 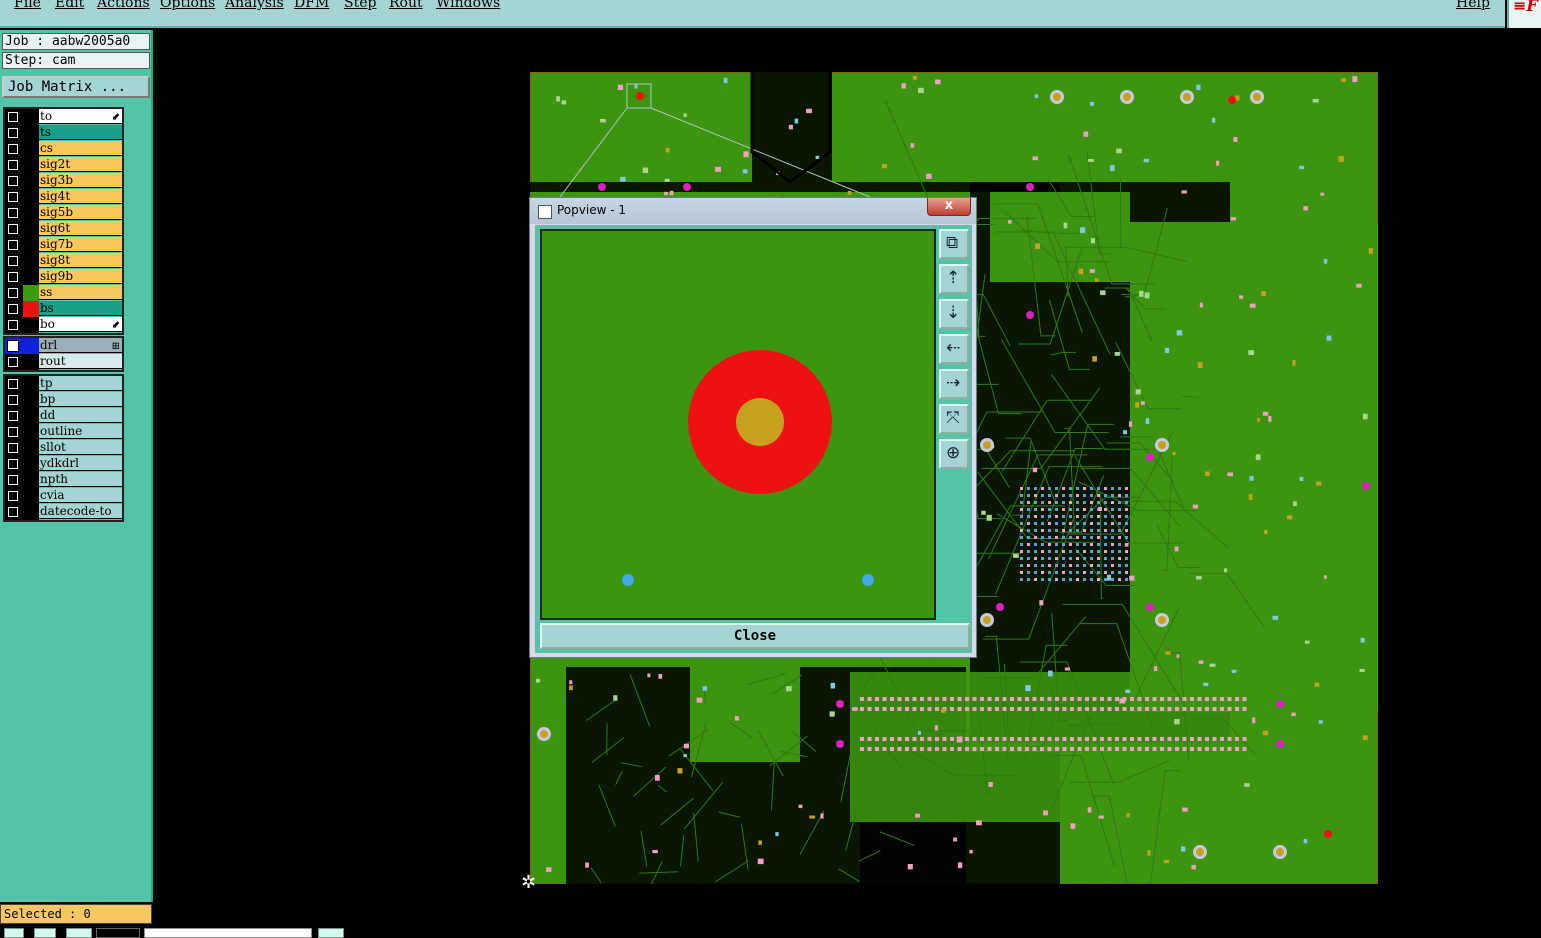 What do you see at coordinates (954, 349) in the screenshot?
I see `pan-left-button: ⇠` at bounding box center [954, 349].